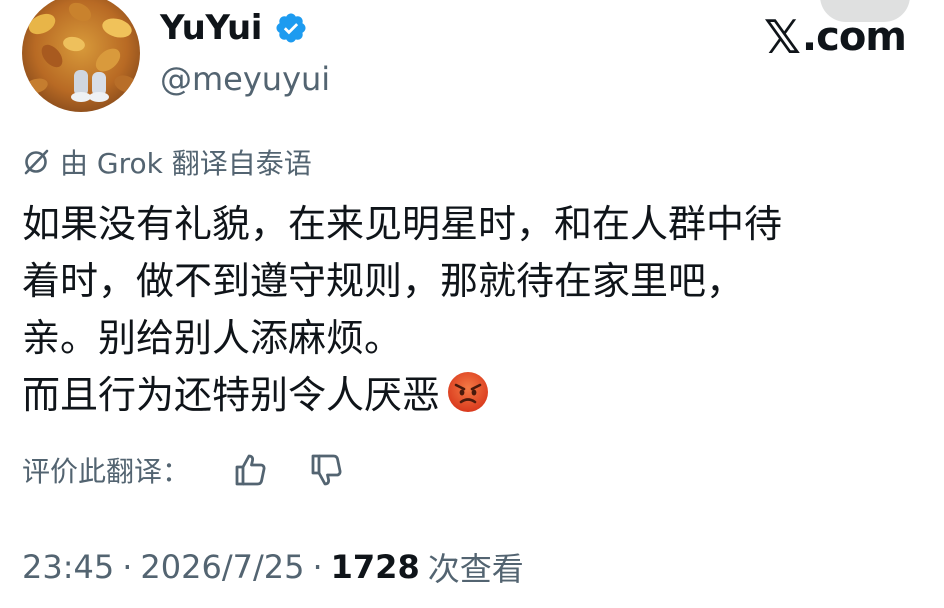 This screenshot has width=944, height=608. I want to click on verified-badge-icon, so click(291, 28).